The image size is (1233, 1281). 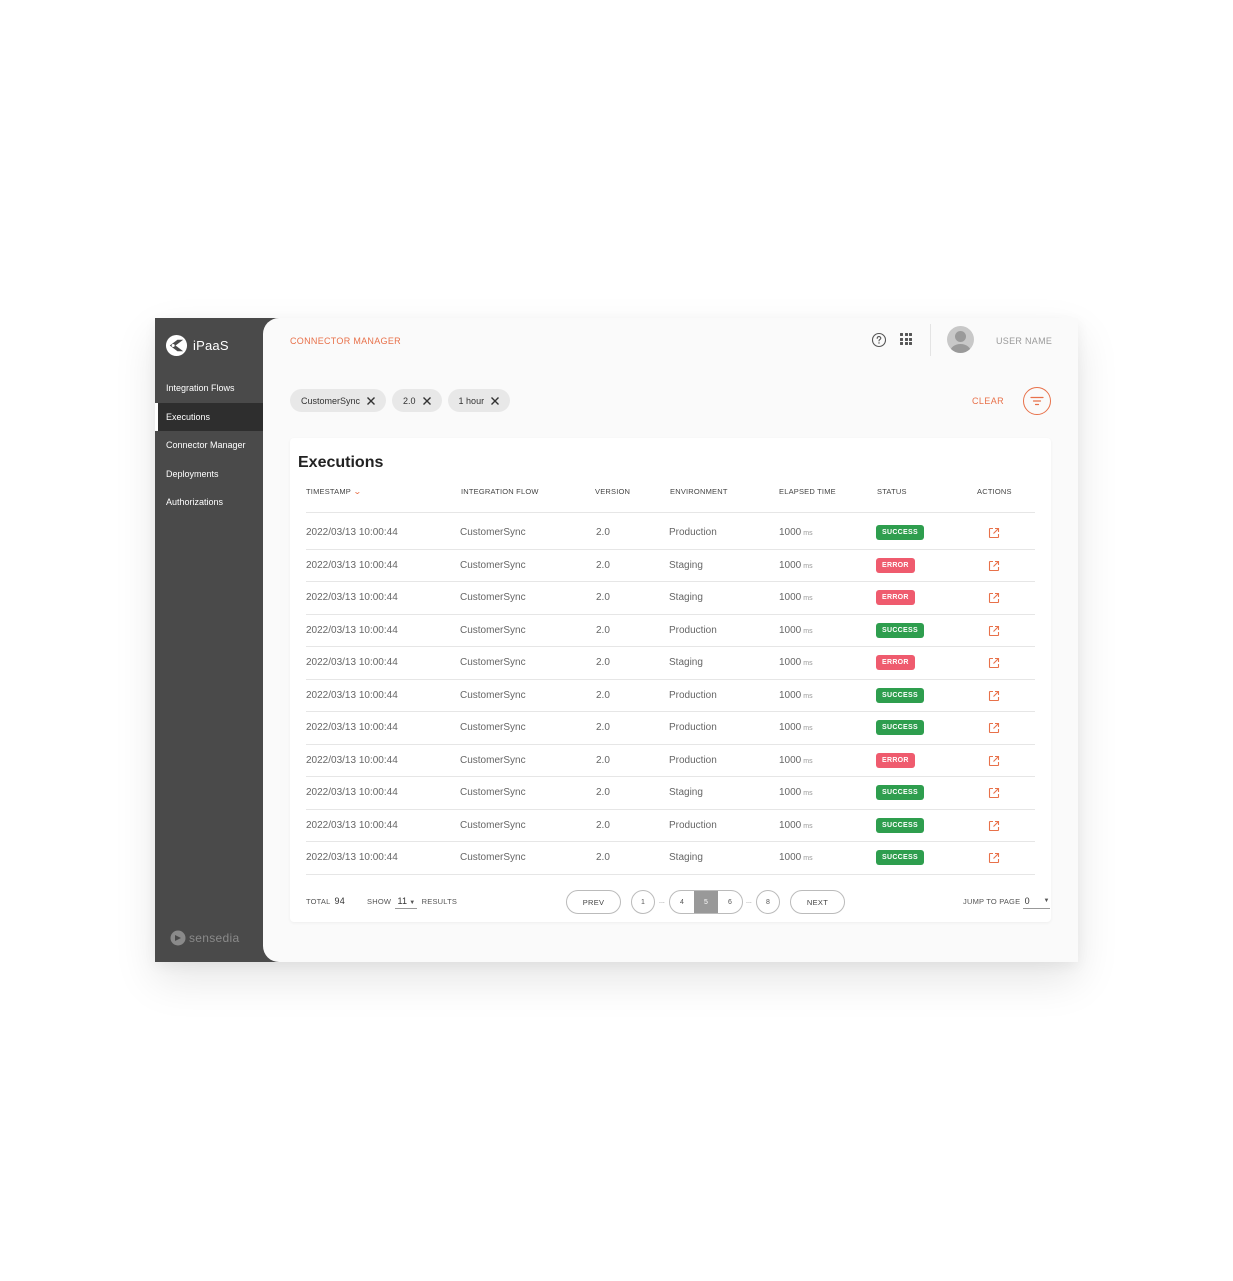 What do you see at coordinates (325, 901) in the screenshot?
I see `total-count: TOTAL 94` at bounding box center [325, 901].